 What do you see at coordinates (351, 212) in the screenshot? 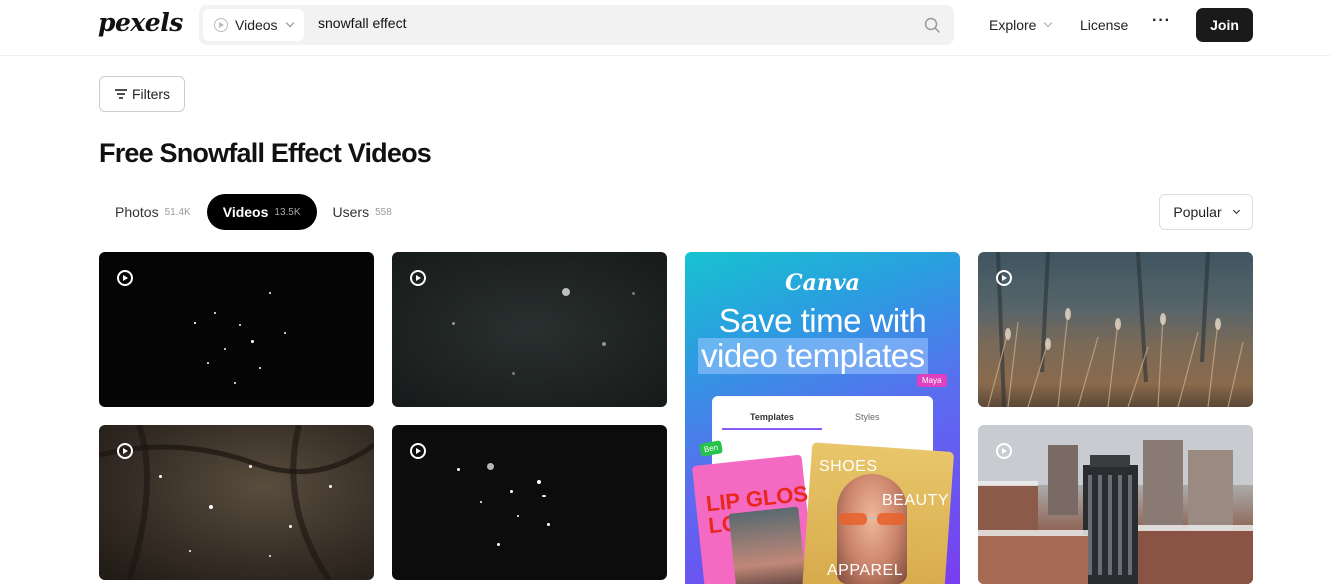
I see `tab-label: Users` at bounding box center [351, 212].